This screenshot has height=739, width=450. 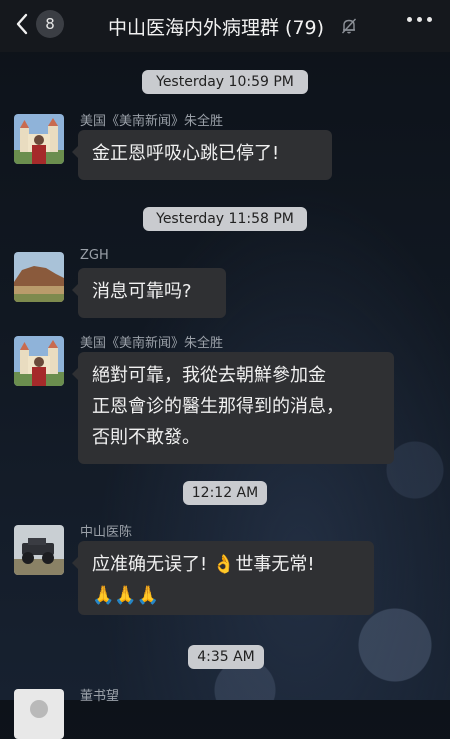 What do you see at coordinates (349, 26) in the screenshot?
I see `bell-muted-icon` at bounding box center [349, 26].